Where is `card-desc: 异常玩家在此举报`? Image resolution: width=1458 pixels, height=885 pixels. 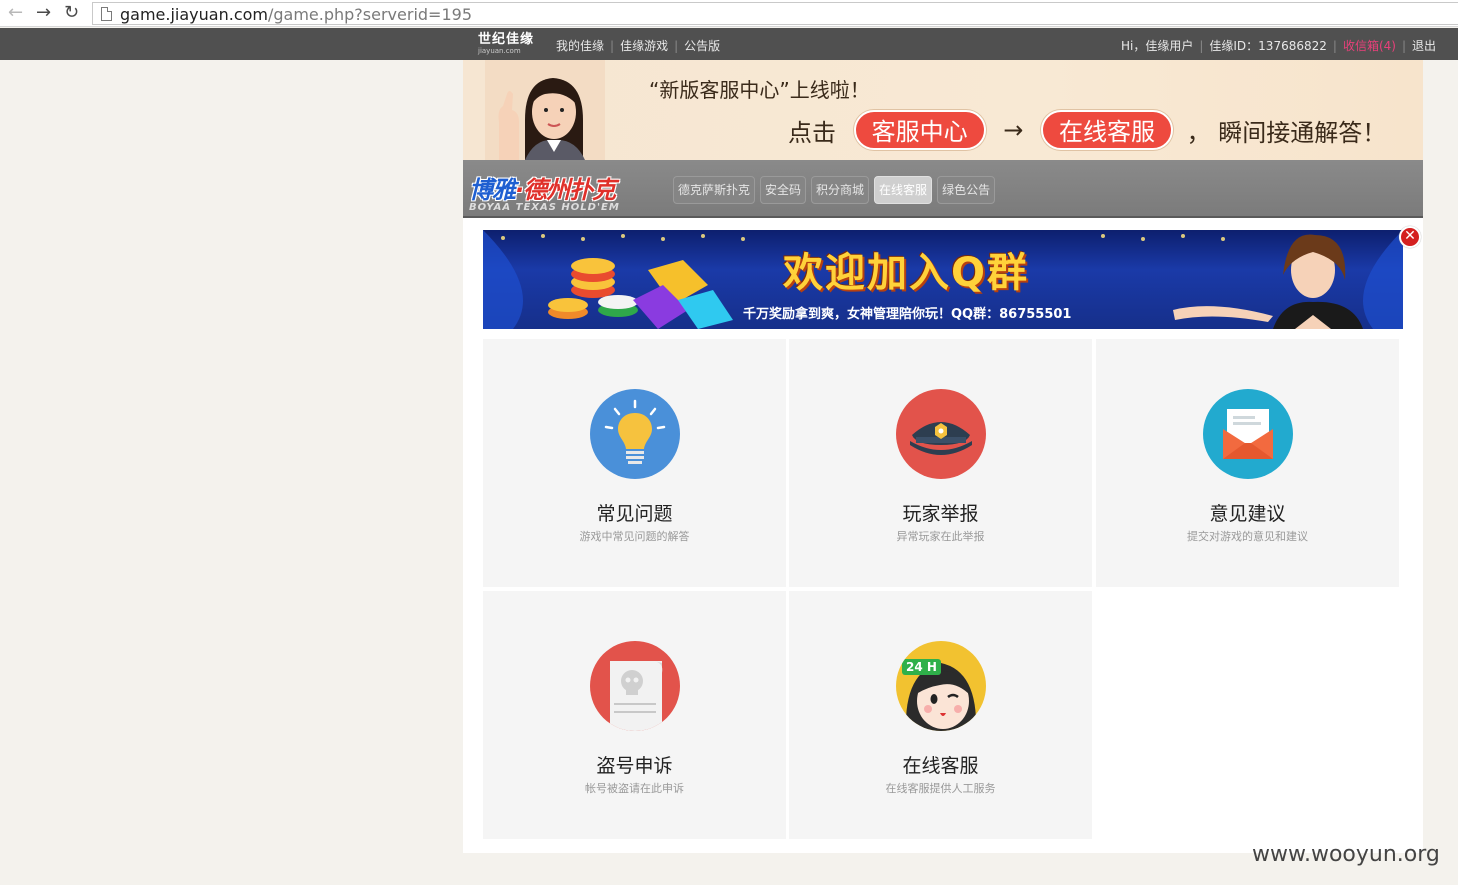 card-desc: 异常玩家在此举报 is located at coordinates (940, 536).